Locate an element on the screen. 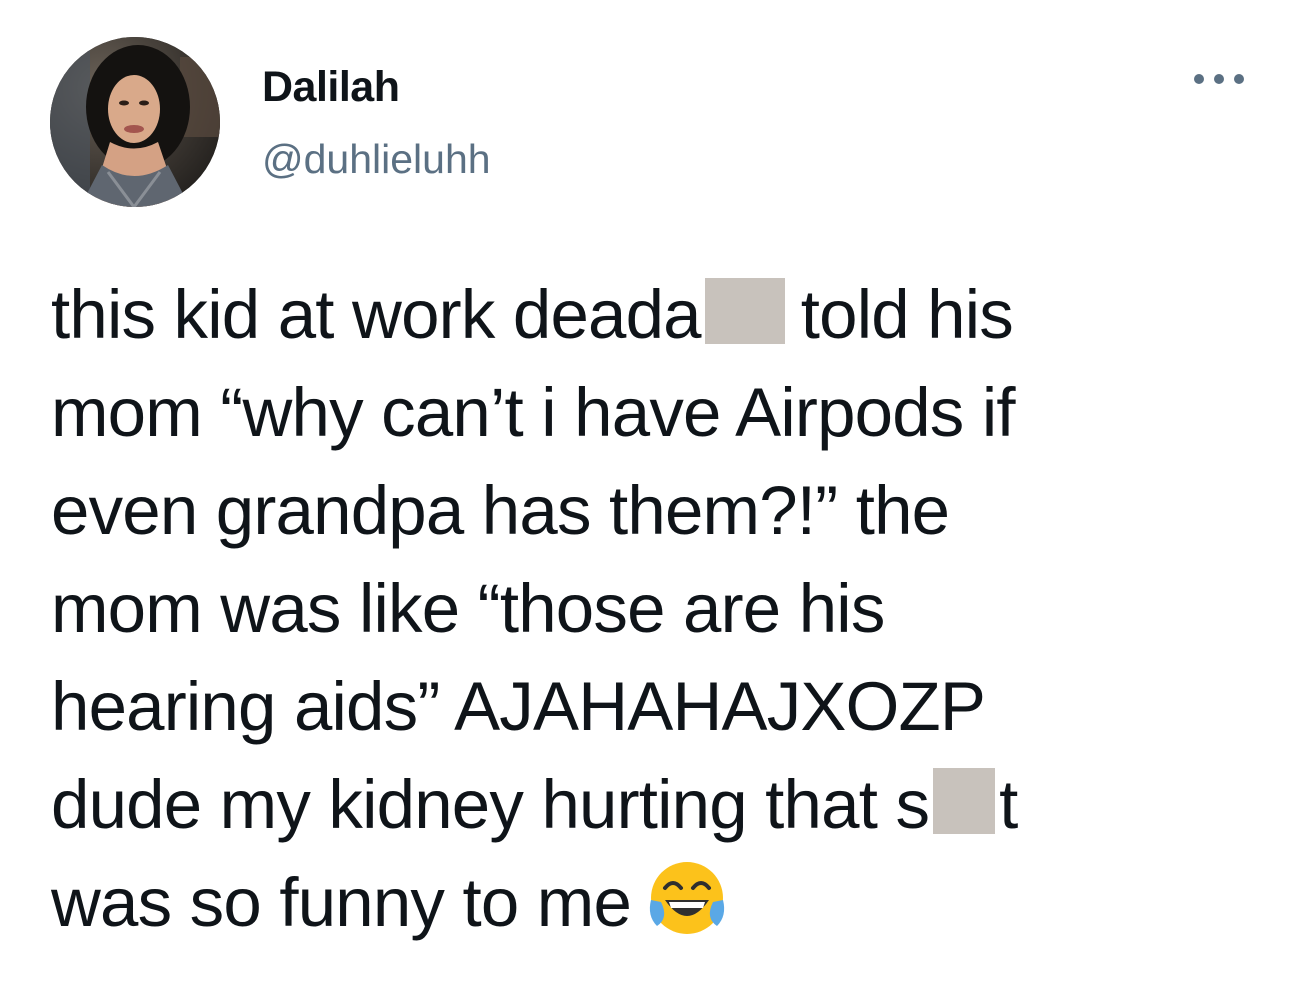  tweet-line-1-start: this kid at work deada is located at coordinates (376, 314).